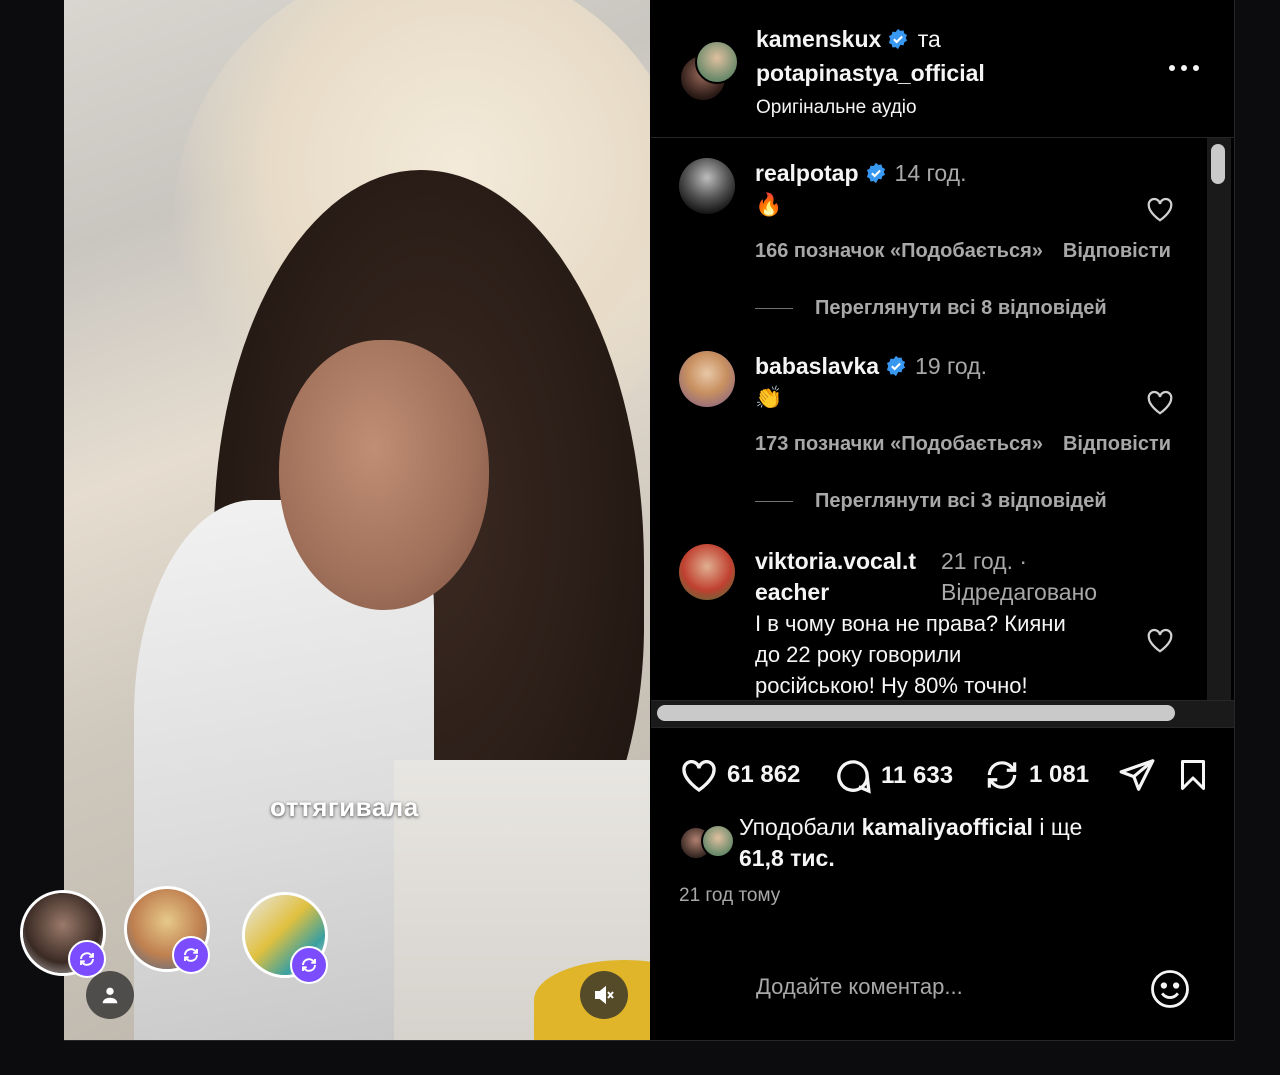 The width and height of the screenshot is (1280, 1075). What do you see at coordinates (836, 107) in the screenshot?
I see `audio-label: Оригінальне аудіо` at bounding box center [836, 107].